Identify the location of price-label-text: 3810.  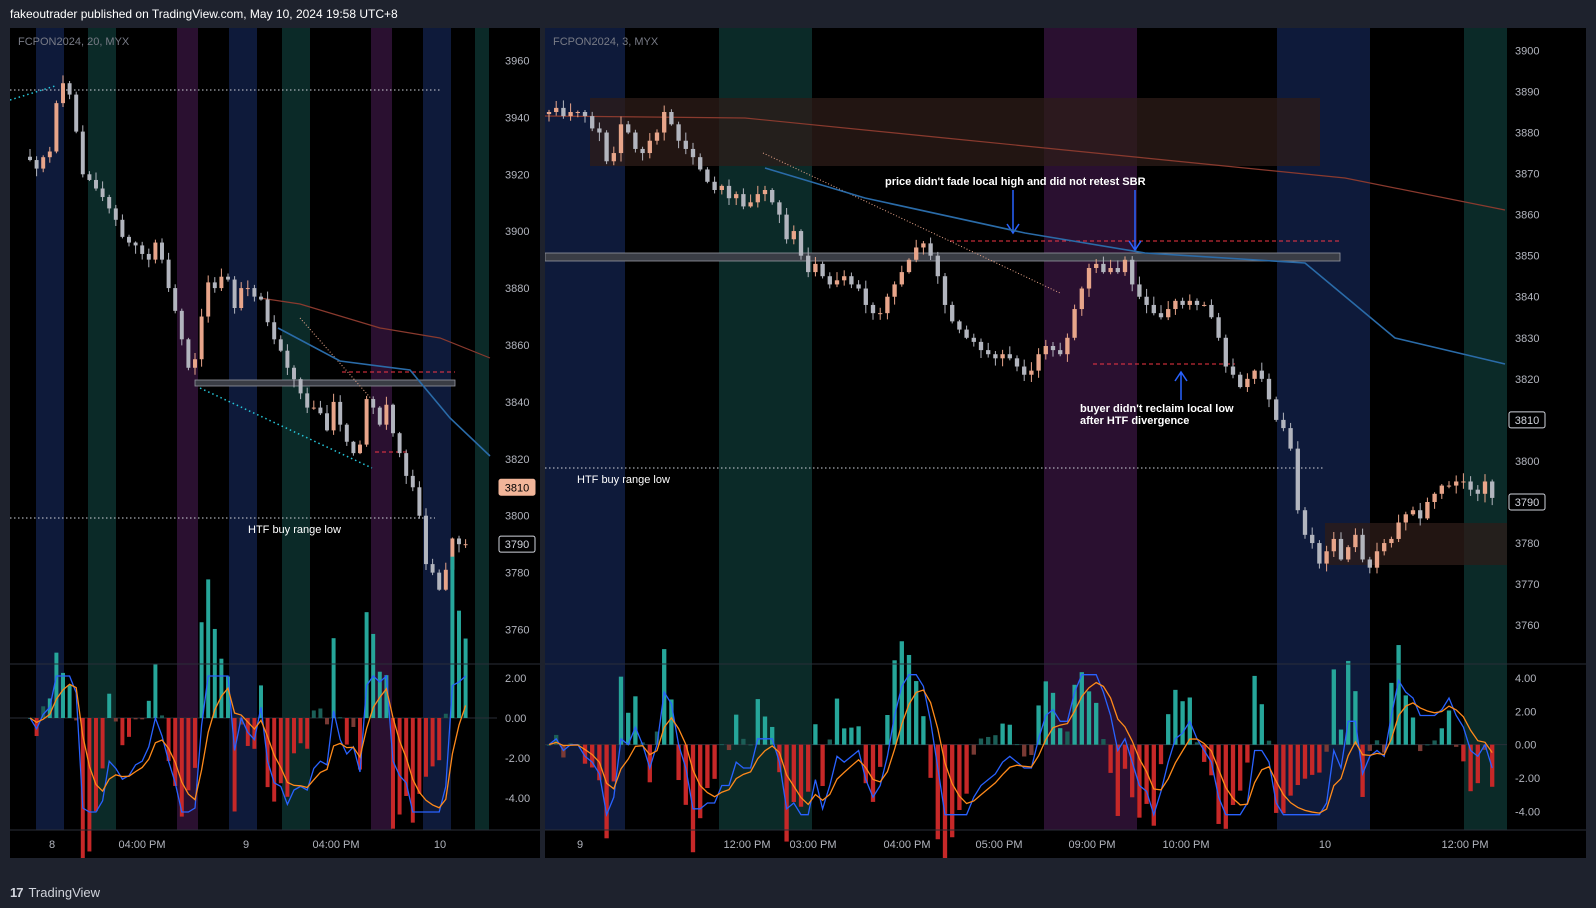
(517, 488).